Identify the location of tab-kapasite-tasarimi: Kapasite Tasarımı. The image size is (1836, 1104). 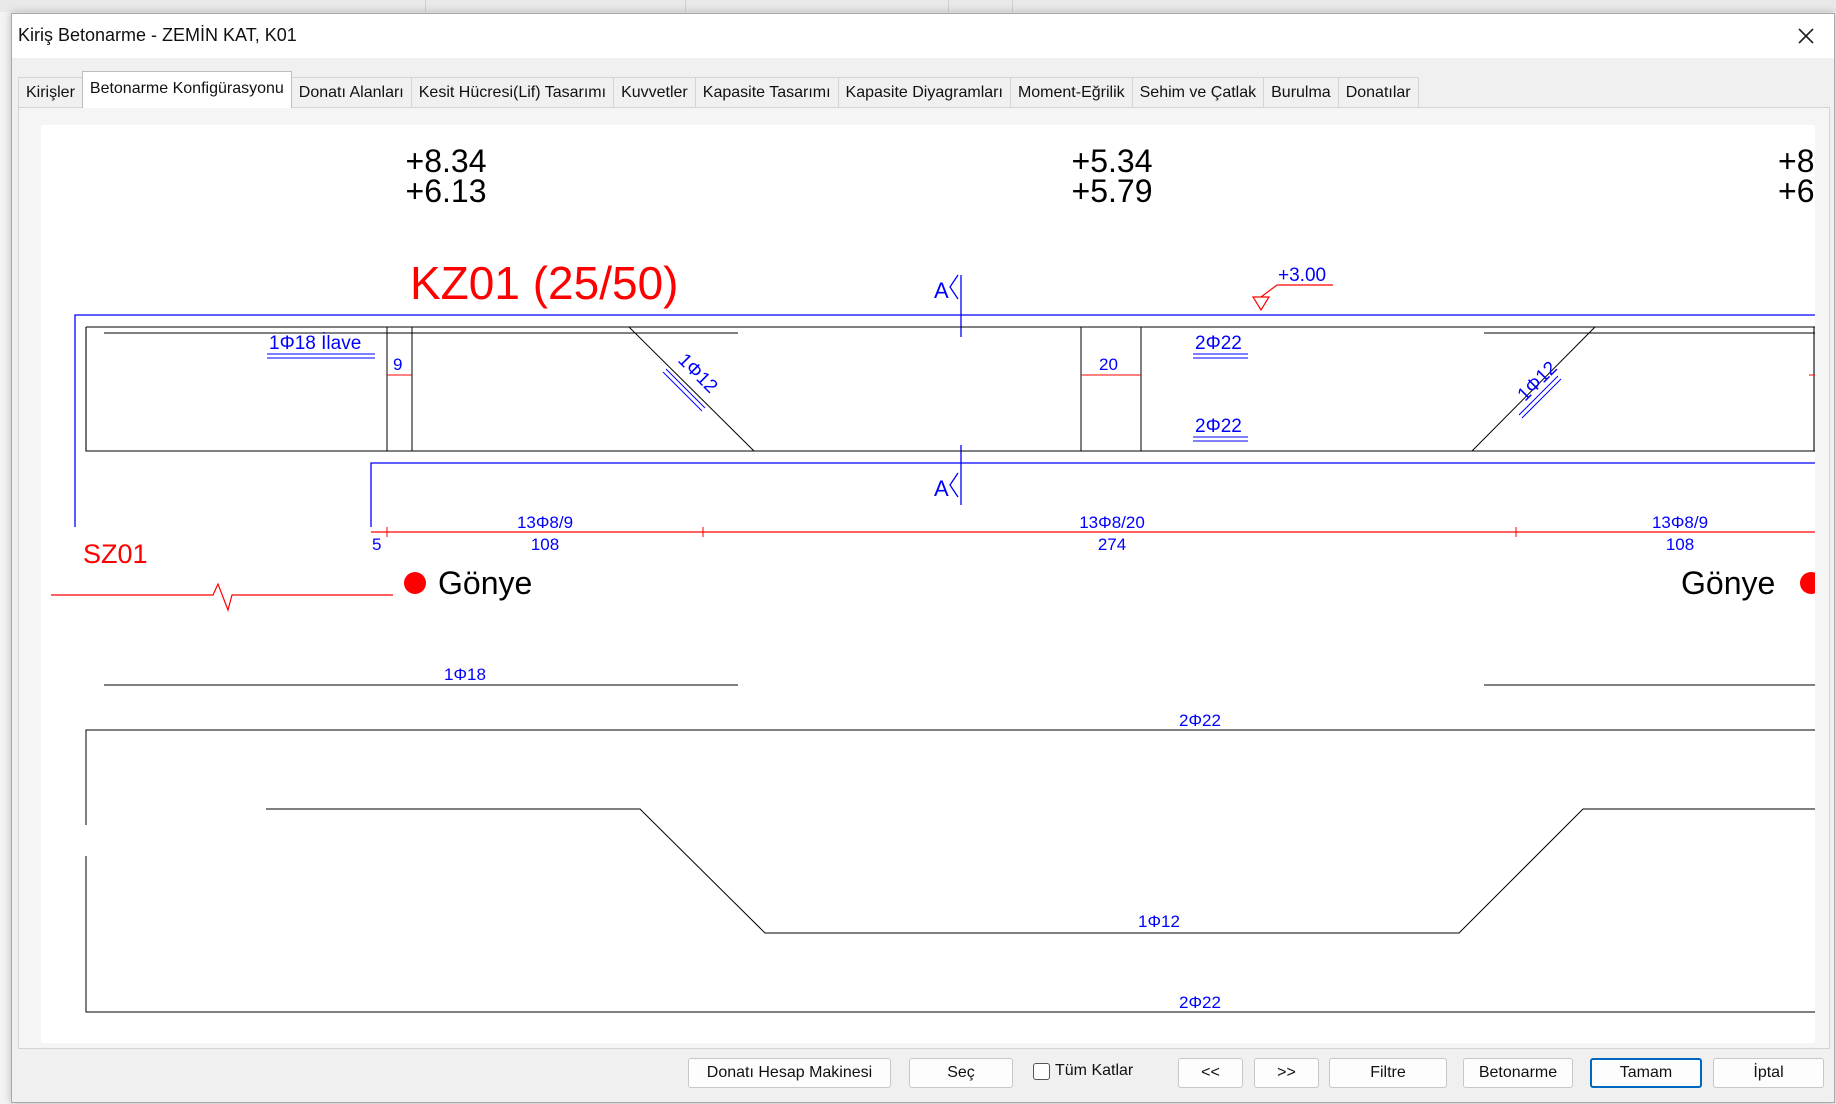
(766, 92).